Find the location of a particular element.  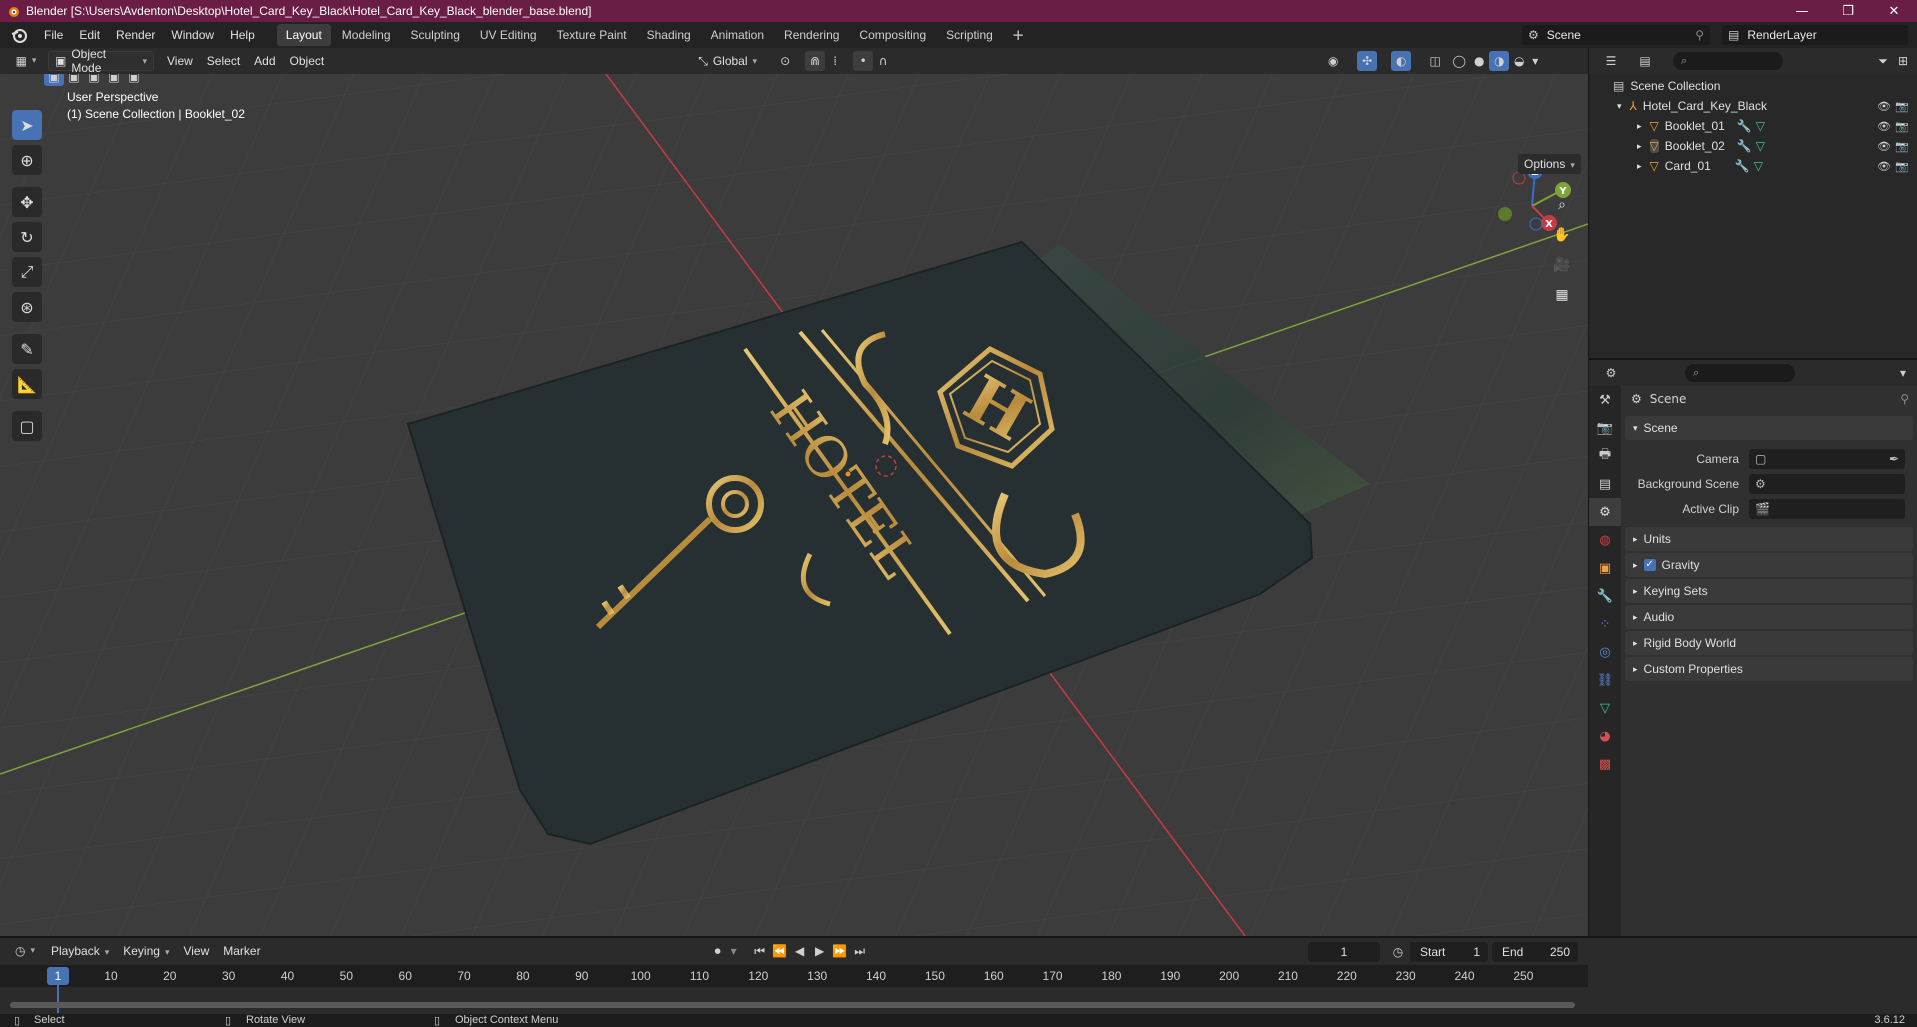

outliner-row-collection: ▾ ⅄ Hotel_Card_Key_Black 👁 📷 is located at coordinates (1753, 106).